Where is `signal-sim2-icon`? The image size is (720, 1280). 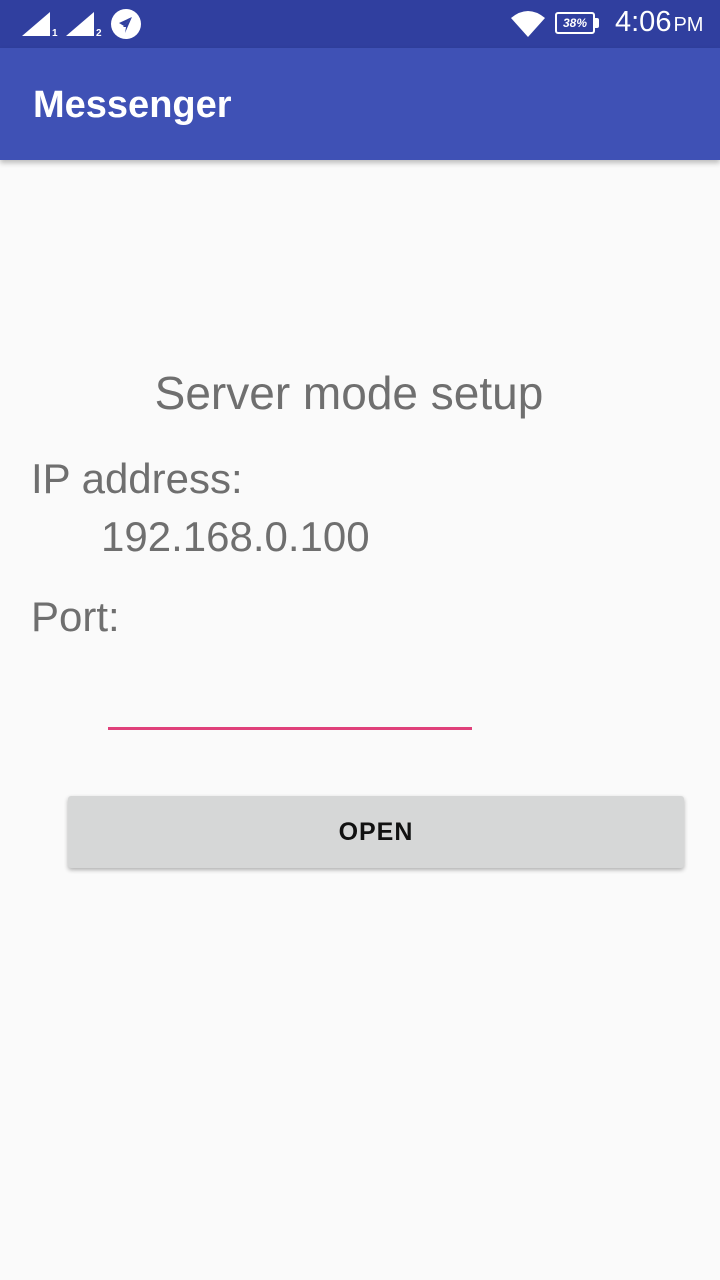
signal-sim2-icon is located at coordinates (80, 24).